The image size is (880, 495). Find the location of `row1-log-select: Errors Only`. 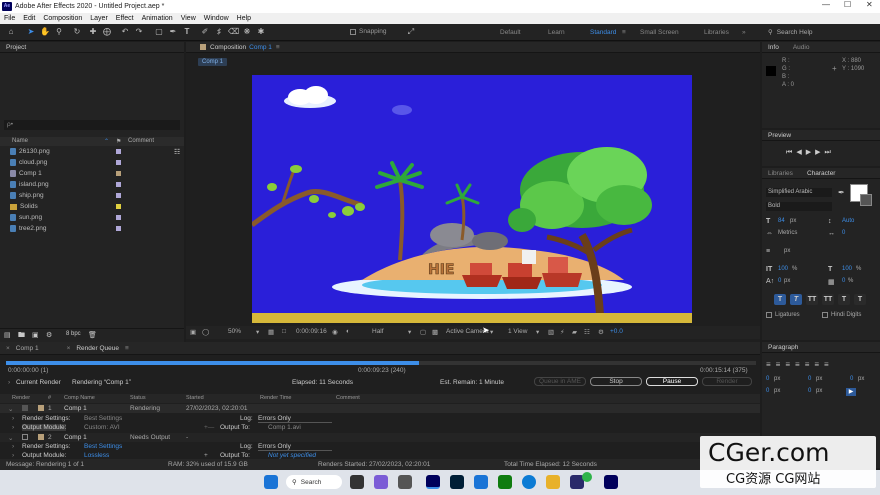

row1-log-select: Errors Only is located at coordinates (295, 419).